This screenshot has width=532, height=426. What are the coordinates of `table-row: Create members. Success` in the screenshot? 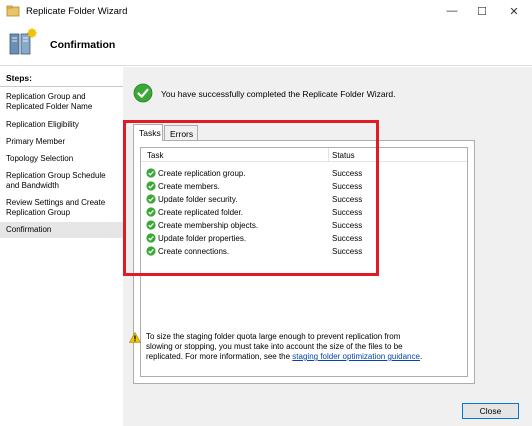 It's located at (304, 186).